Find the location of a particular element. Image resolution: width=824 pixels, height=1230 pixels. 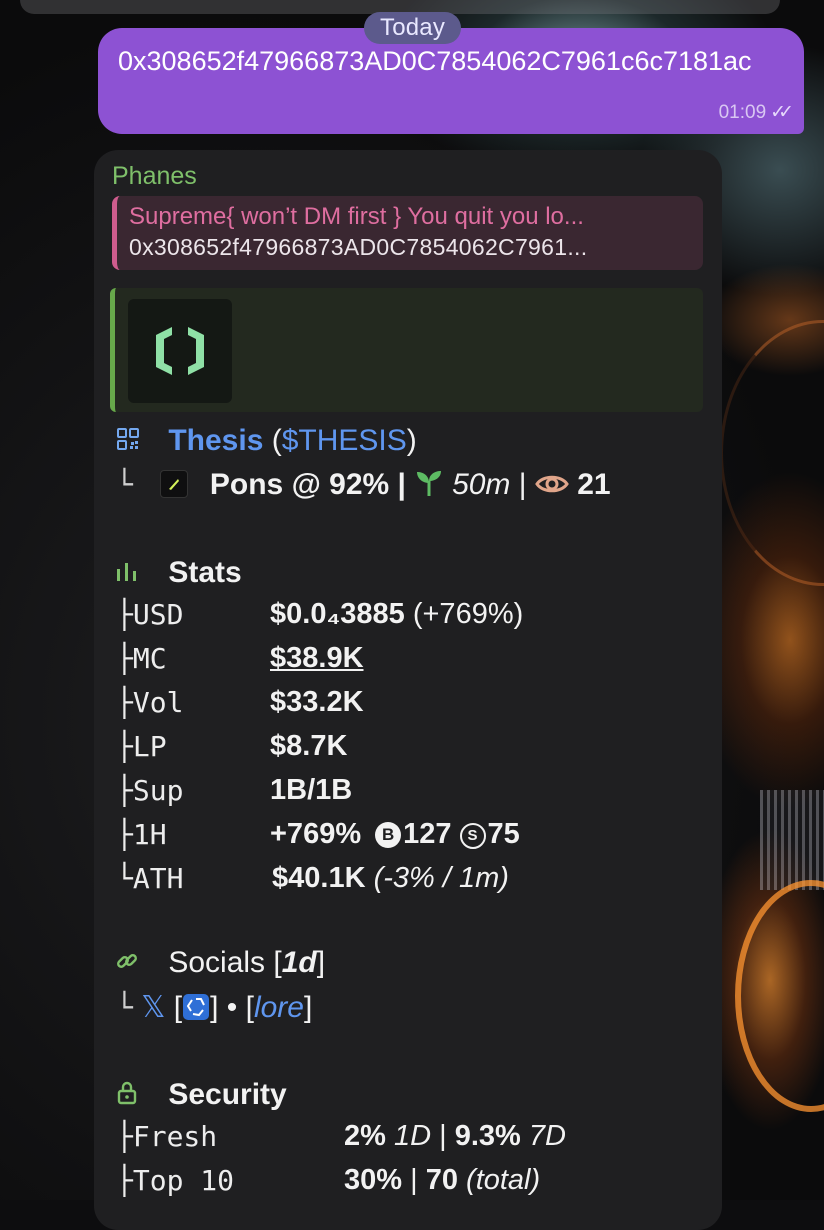

lock-icon is located at coordinates (130, 1096).